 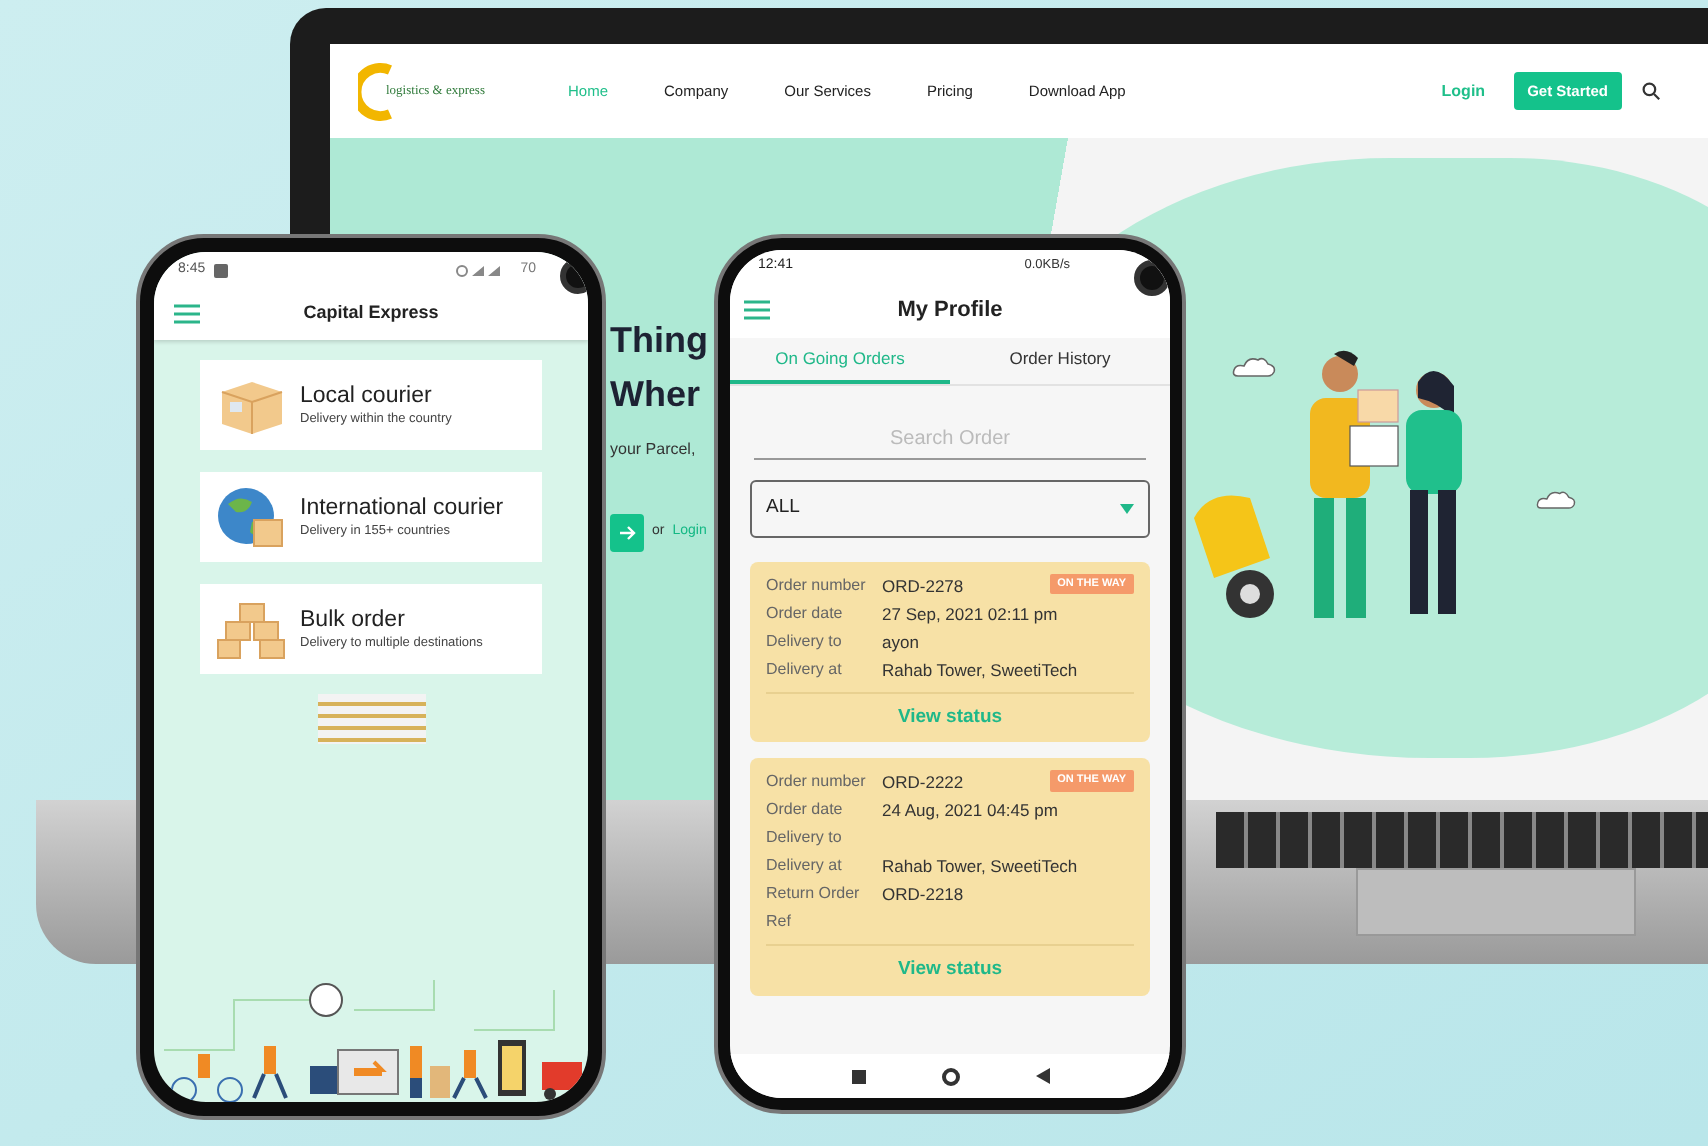 What do you see at coordinates (353, 619) in the screenshot?
I see `service-title: Bulk order` at bounding box center [353, 619].